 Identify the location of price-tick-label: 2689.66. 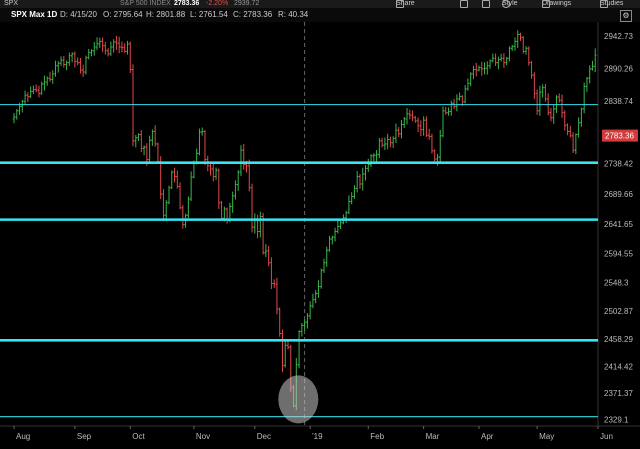
(618, 194).